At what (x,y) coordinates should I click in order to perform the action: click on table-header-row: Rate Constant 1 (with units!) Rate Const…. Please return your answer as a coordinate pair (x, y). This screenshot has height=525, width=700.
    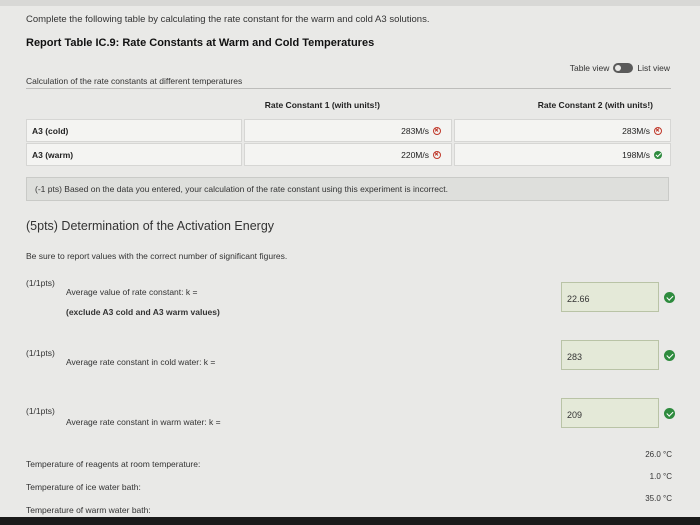
    Looking at the image, I should click on (348, 105).